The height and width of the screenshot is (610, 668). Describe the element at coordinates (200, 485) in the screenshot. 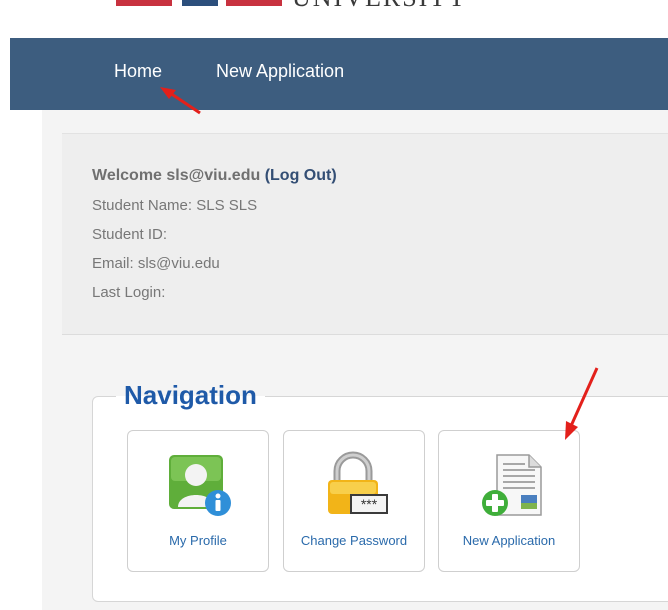

I see `profile-icon` at that location.